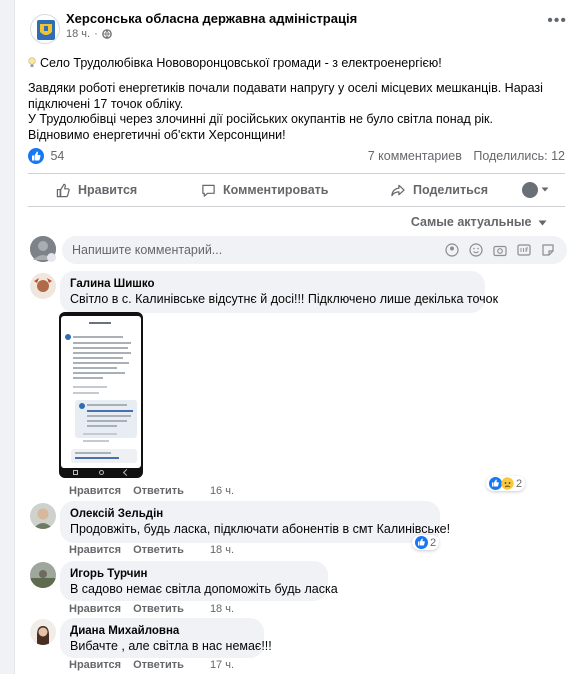 This screenshot has width=587, height=674. I want to click on comment-text: Вибачте , але світла в нас немає!!!, so click(171, 646).